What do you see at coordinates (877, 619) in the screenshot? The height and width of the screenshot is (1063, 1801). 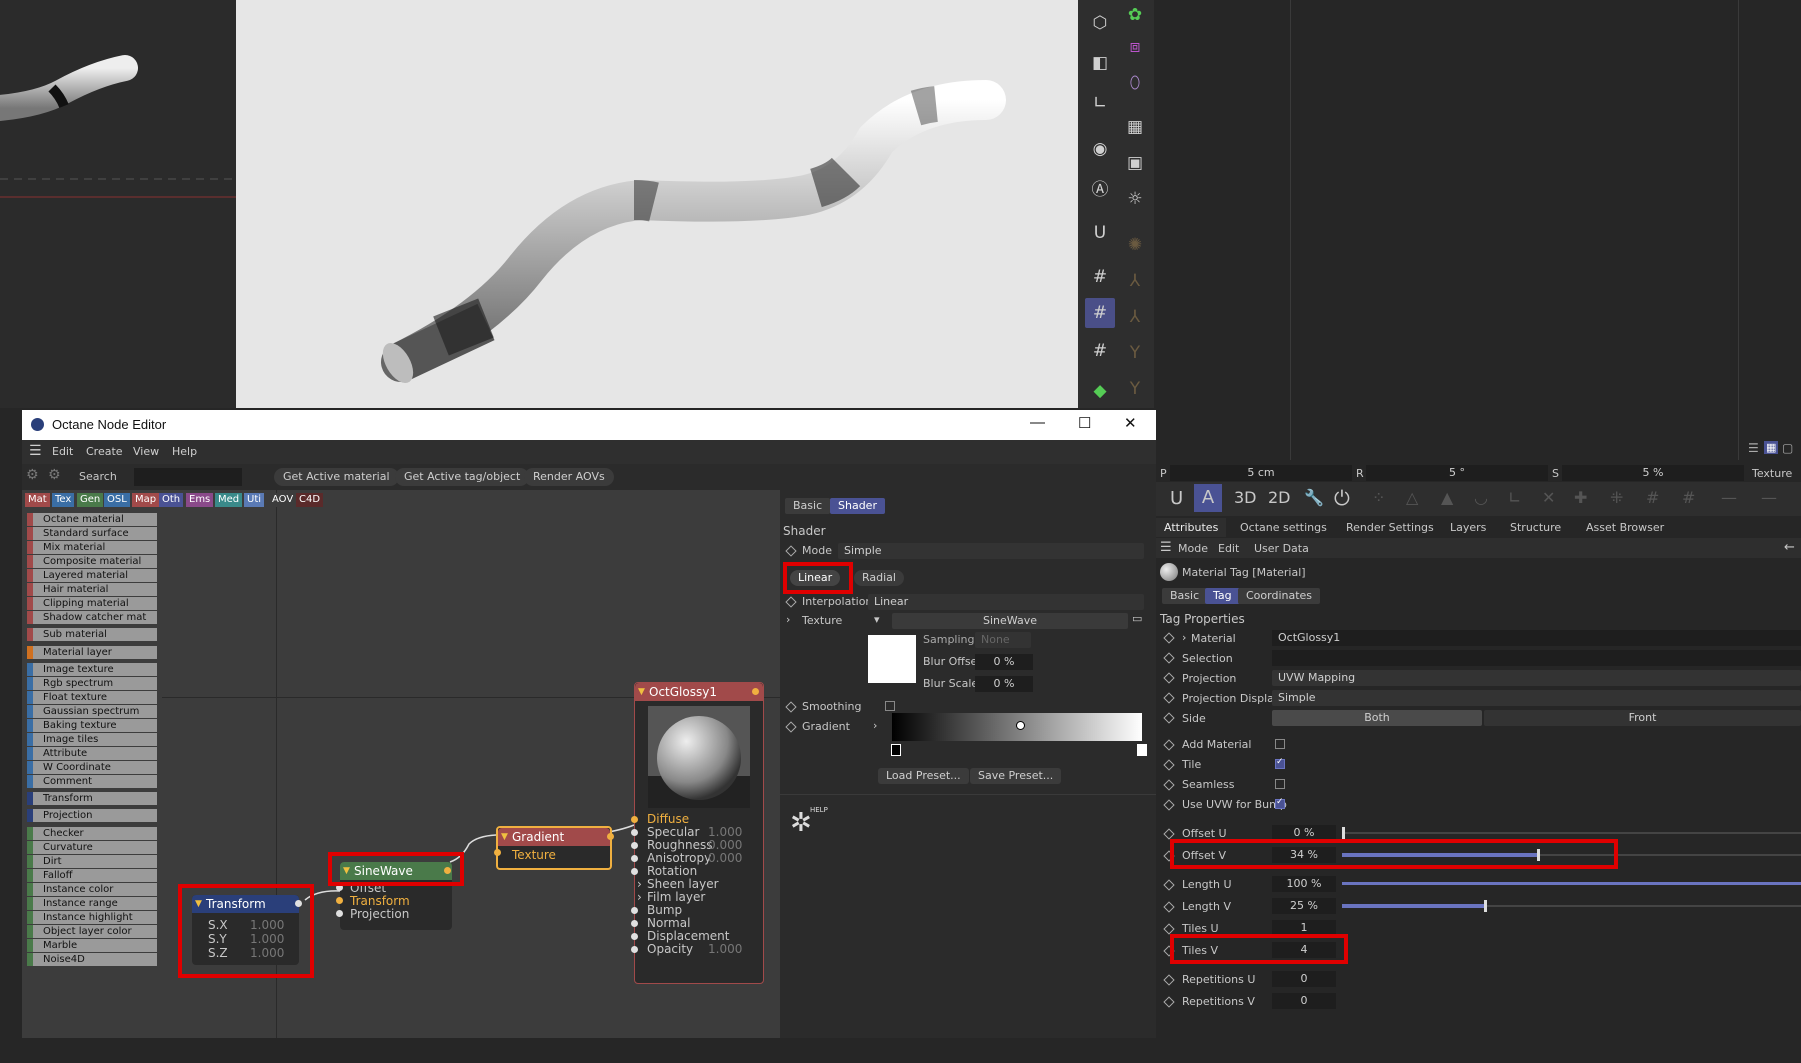 I see `chevron-down-icon: ▾` at bounding box center [877, 619].